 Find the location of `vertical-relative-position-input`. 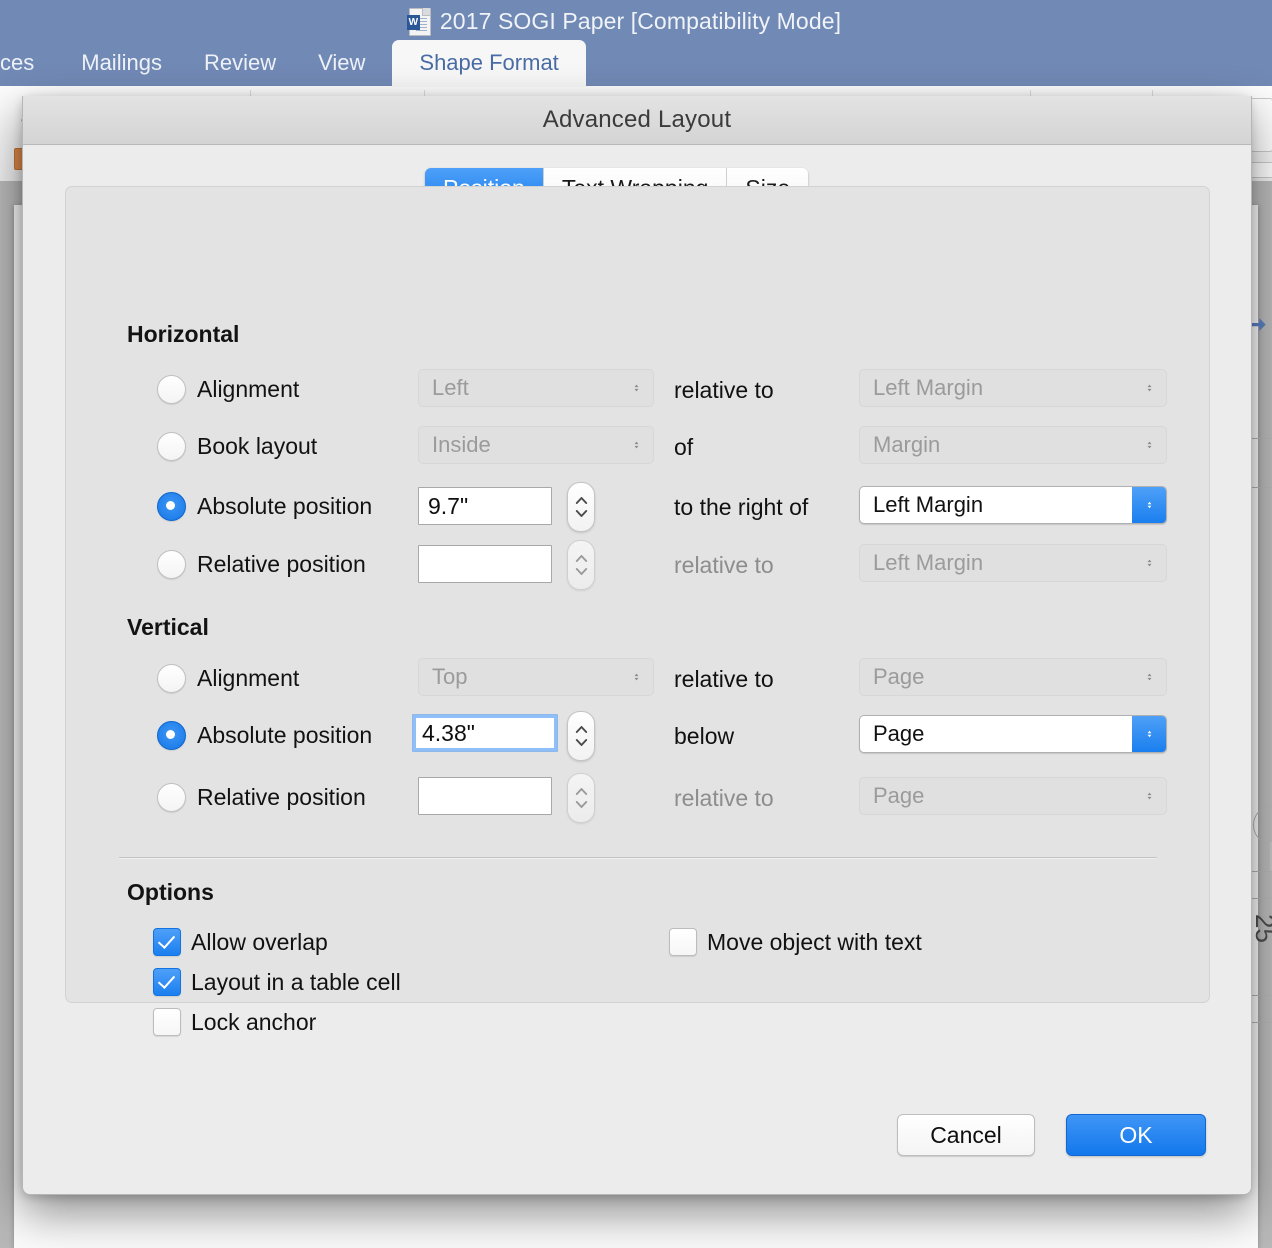

vertical-relative-position-input is located at coordinates (485, 796).